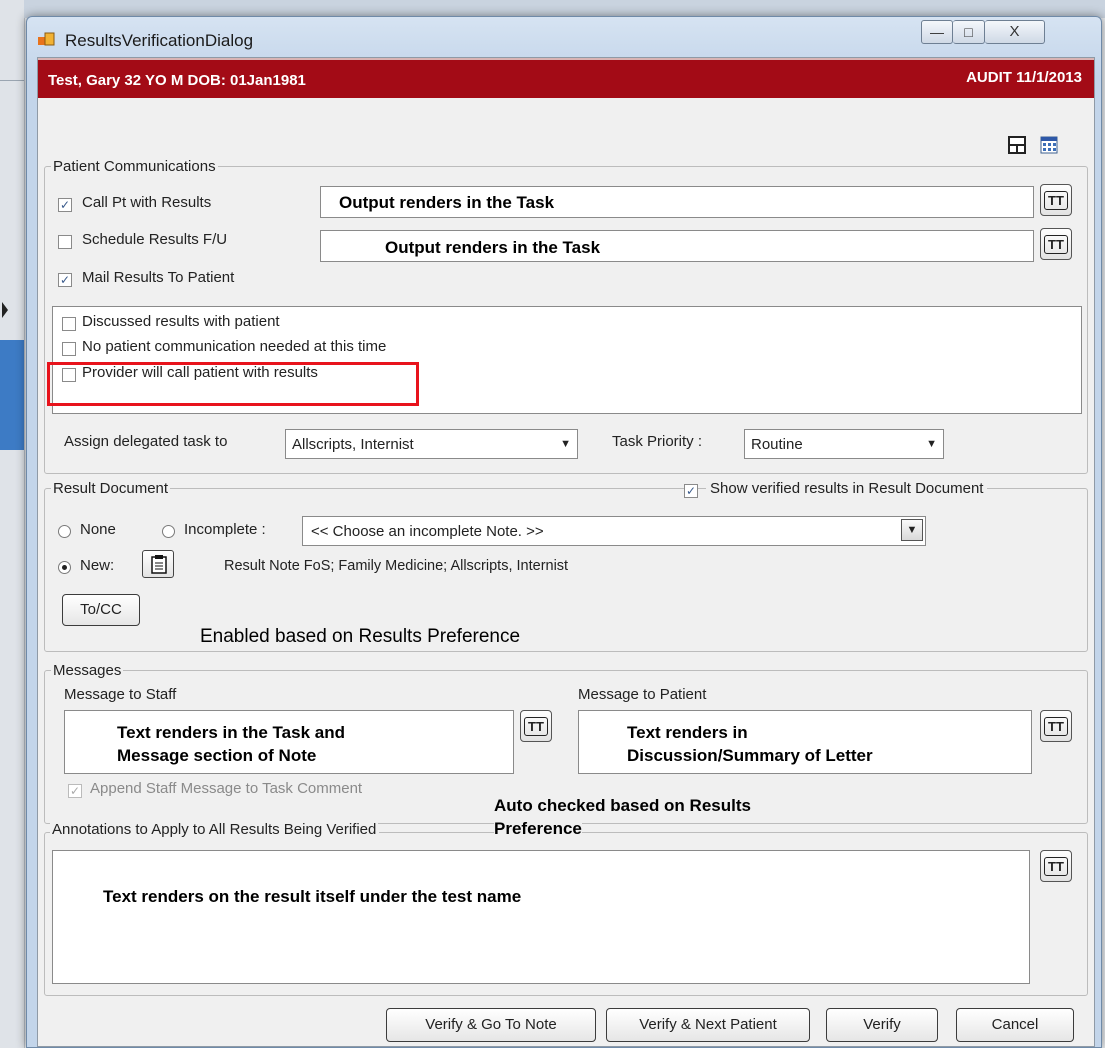  What do you see at coordinates (657, 441) in the screenshot?
I see `task-priority-label: Task Priority :` at bounding box center [657, 441].